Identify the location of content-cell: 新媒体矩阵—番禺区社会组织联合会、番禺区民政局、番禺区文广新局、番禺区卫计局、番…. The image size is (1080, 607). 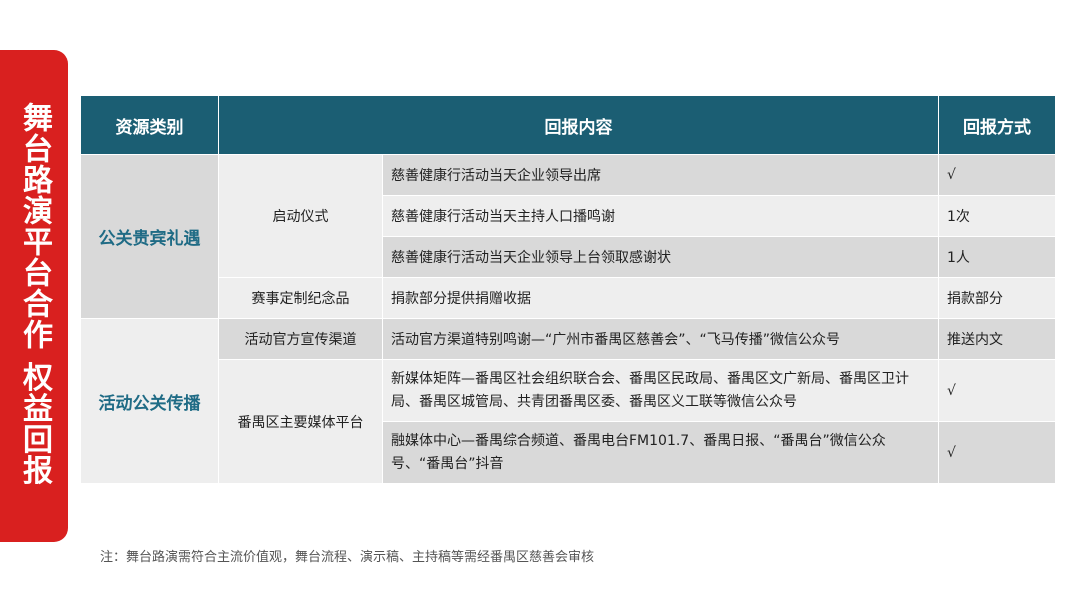
(660, 390).